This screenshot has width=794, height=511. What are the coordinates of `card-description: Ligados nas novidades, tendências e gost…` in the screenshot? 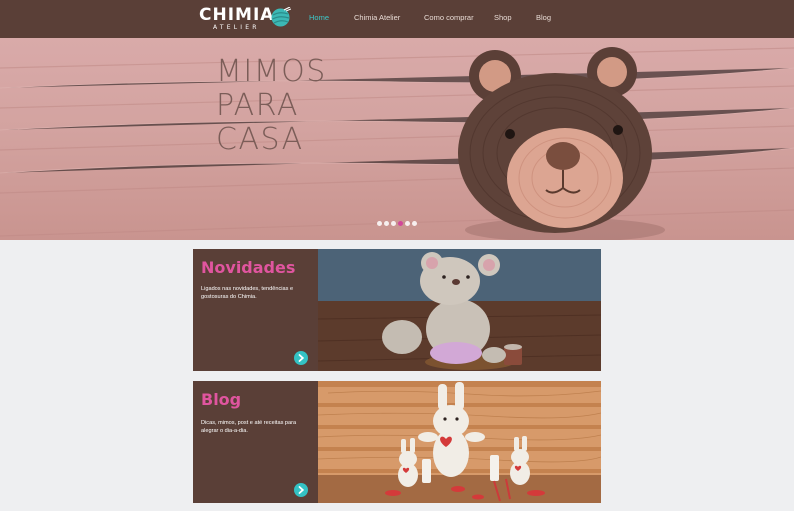 It's located at (247, 293).